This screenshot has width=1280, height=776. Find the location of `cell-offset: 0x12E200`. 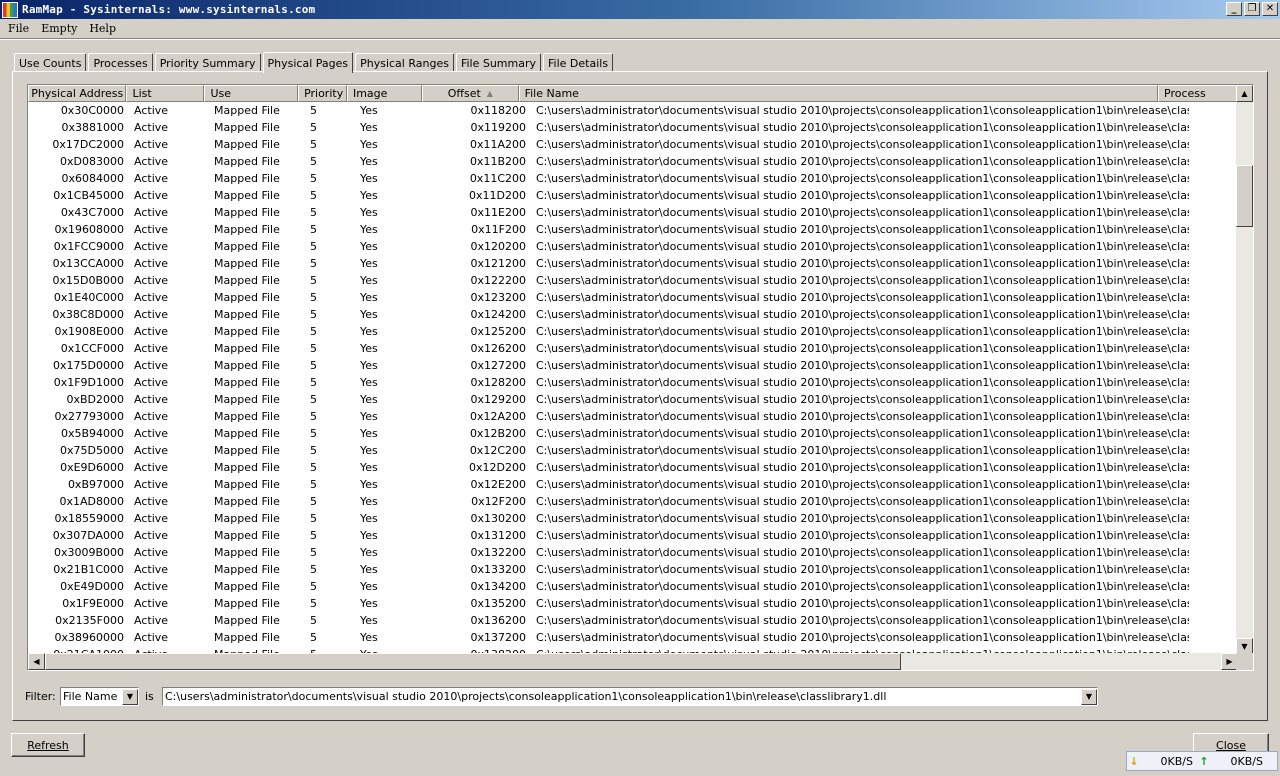

cell-offset: 0x12E200 is located at coordinates (498, 484).